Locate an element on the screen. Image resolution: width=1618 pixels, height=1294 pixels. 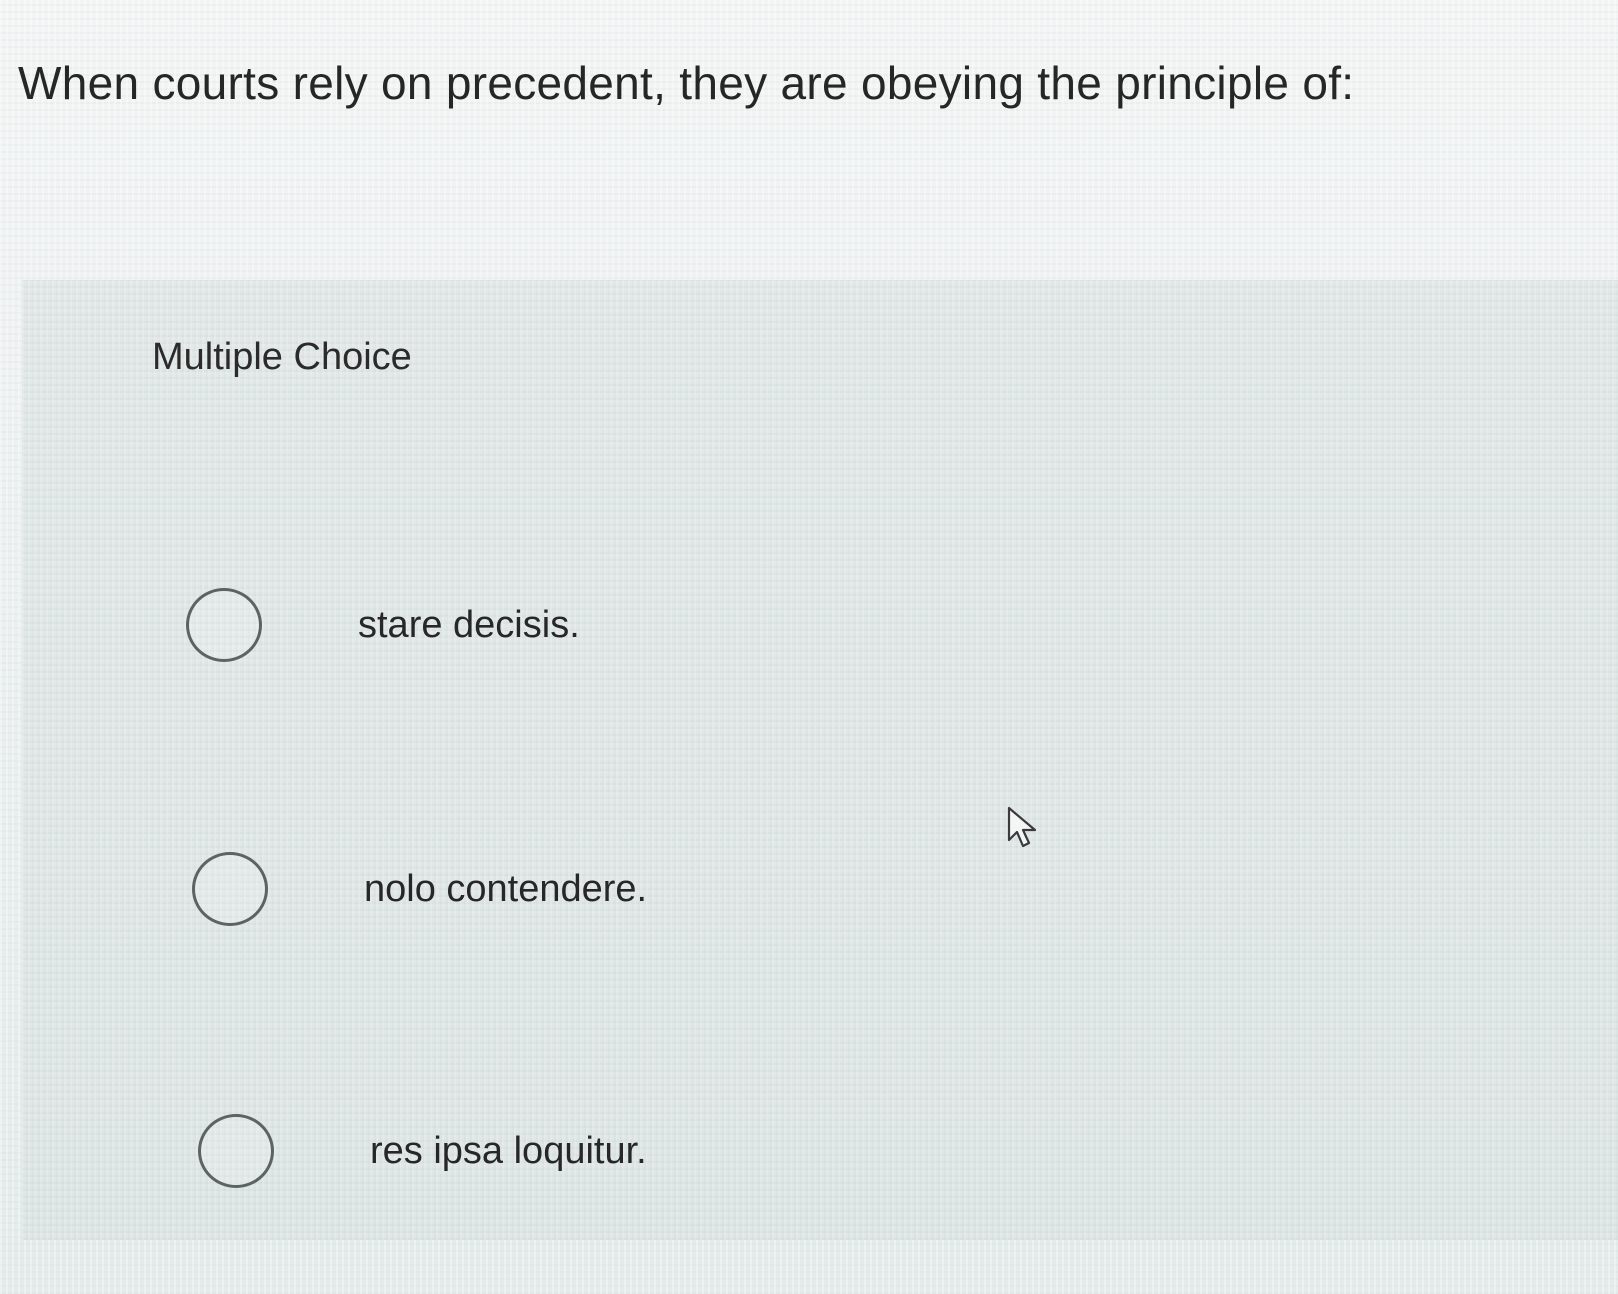
answer-option-label: res ipsa loquitur. is located at coordinates (508, 1151).